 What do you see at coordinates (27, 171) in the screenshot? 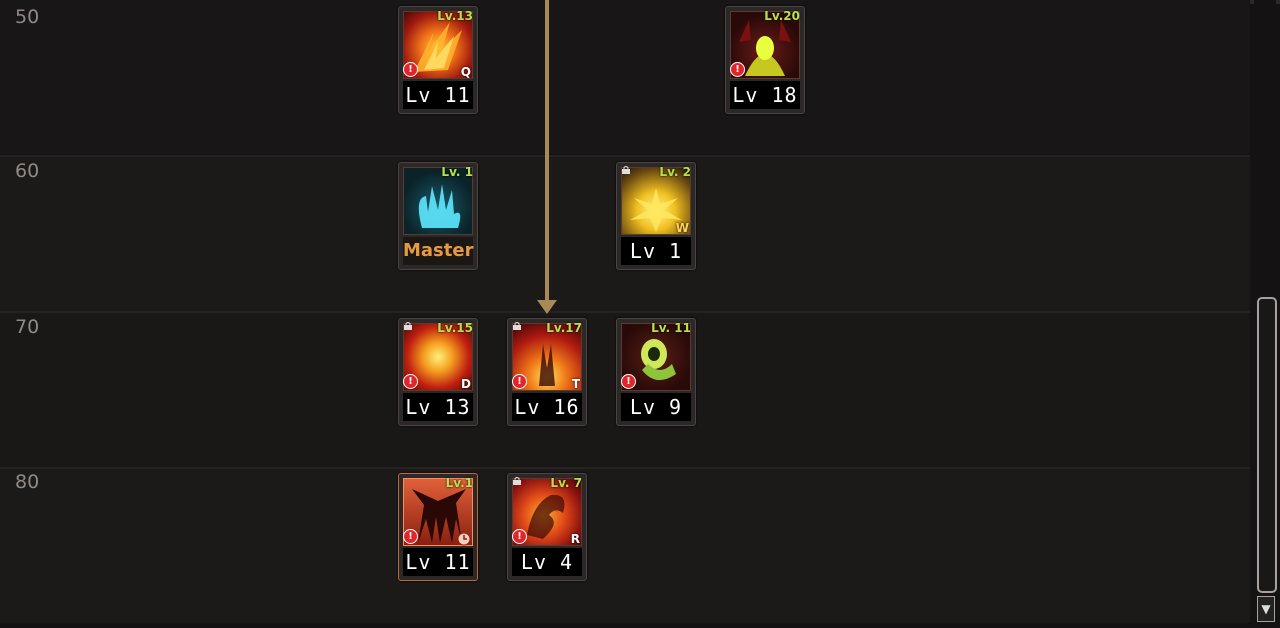
I see `tier-label-60: 60` at bounding box center [27, 171].